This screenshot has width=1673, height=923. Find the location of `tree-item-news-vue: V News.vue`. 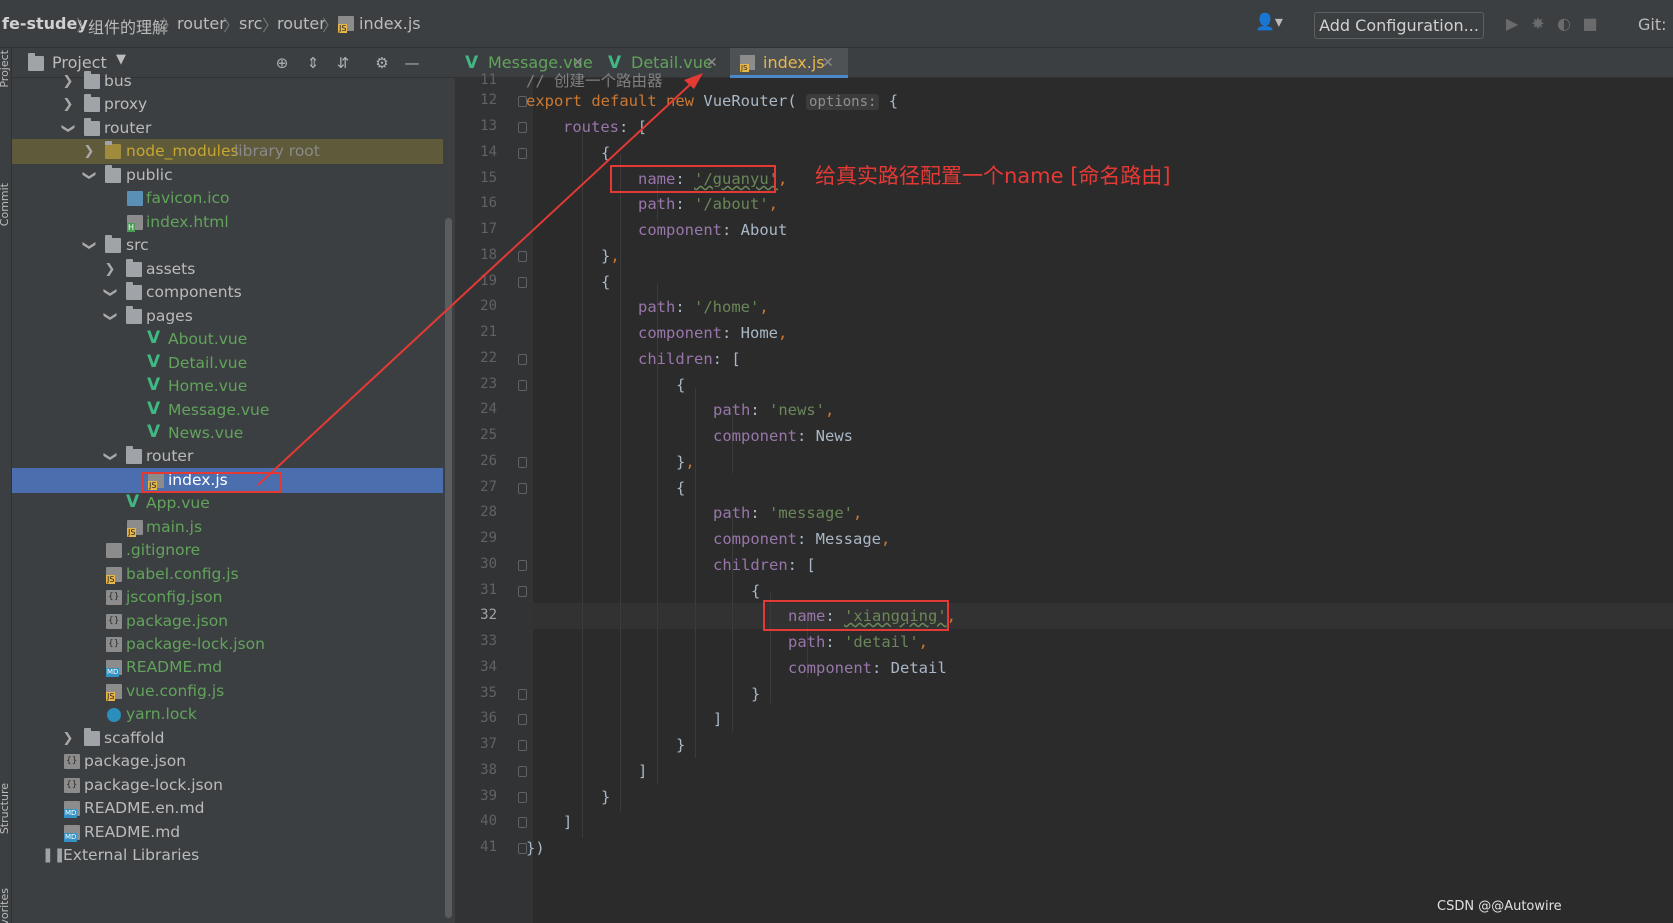

tree-item-news-vue: V News.vue is located at coordinates (227, 433).